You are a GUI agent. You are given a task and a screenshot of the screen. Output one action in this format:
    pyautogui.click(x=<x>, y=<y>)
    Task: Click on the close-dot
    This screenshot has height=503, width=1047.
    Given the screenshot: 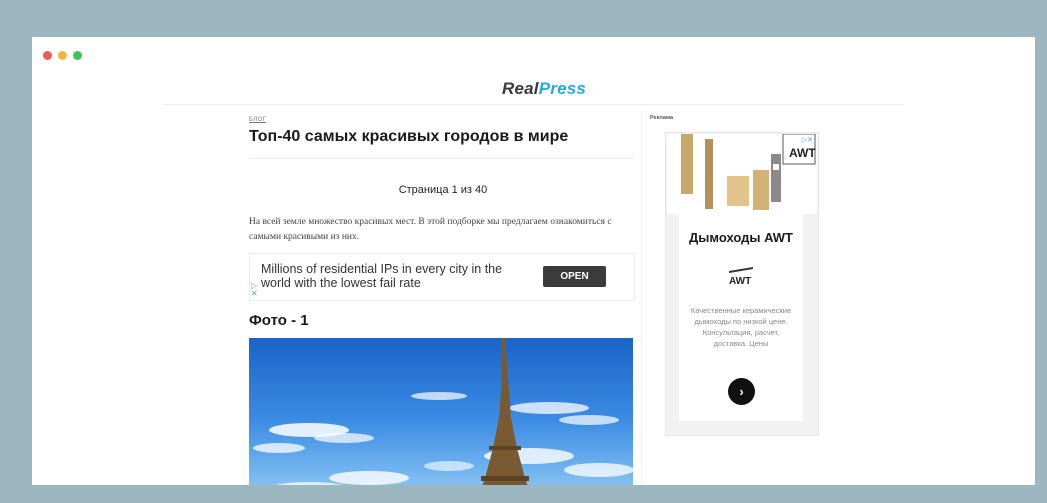 What is the action you would take?
    pyautogui.click(x=47, y=55)
    